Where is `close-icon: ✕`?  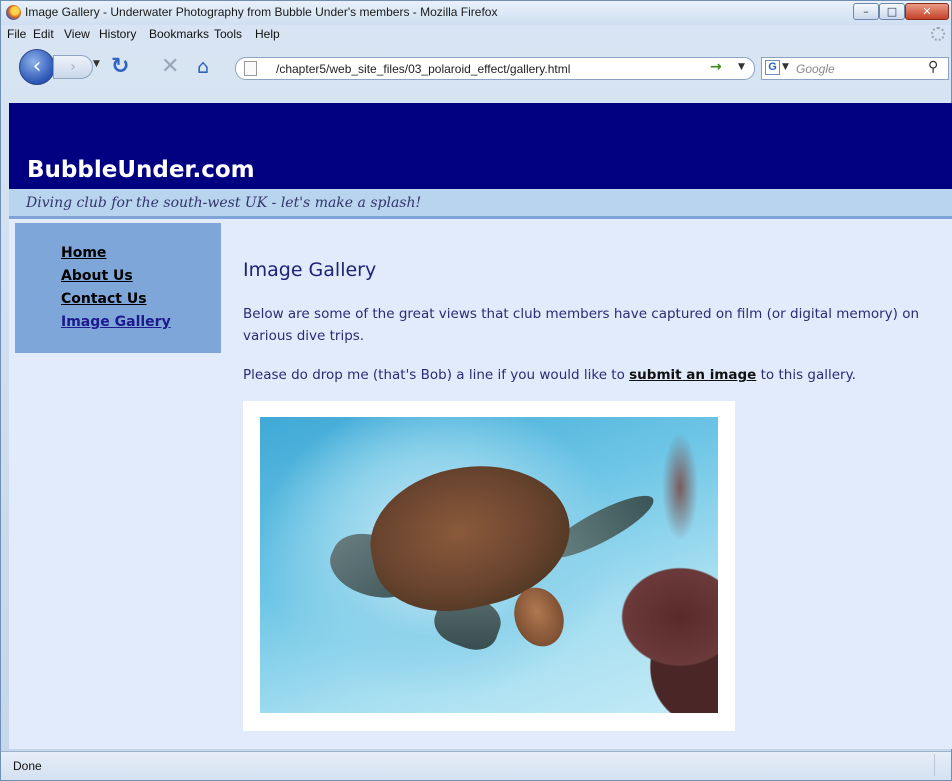 close-icon: ✕ is located at coordinates (927, 11).